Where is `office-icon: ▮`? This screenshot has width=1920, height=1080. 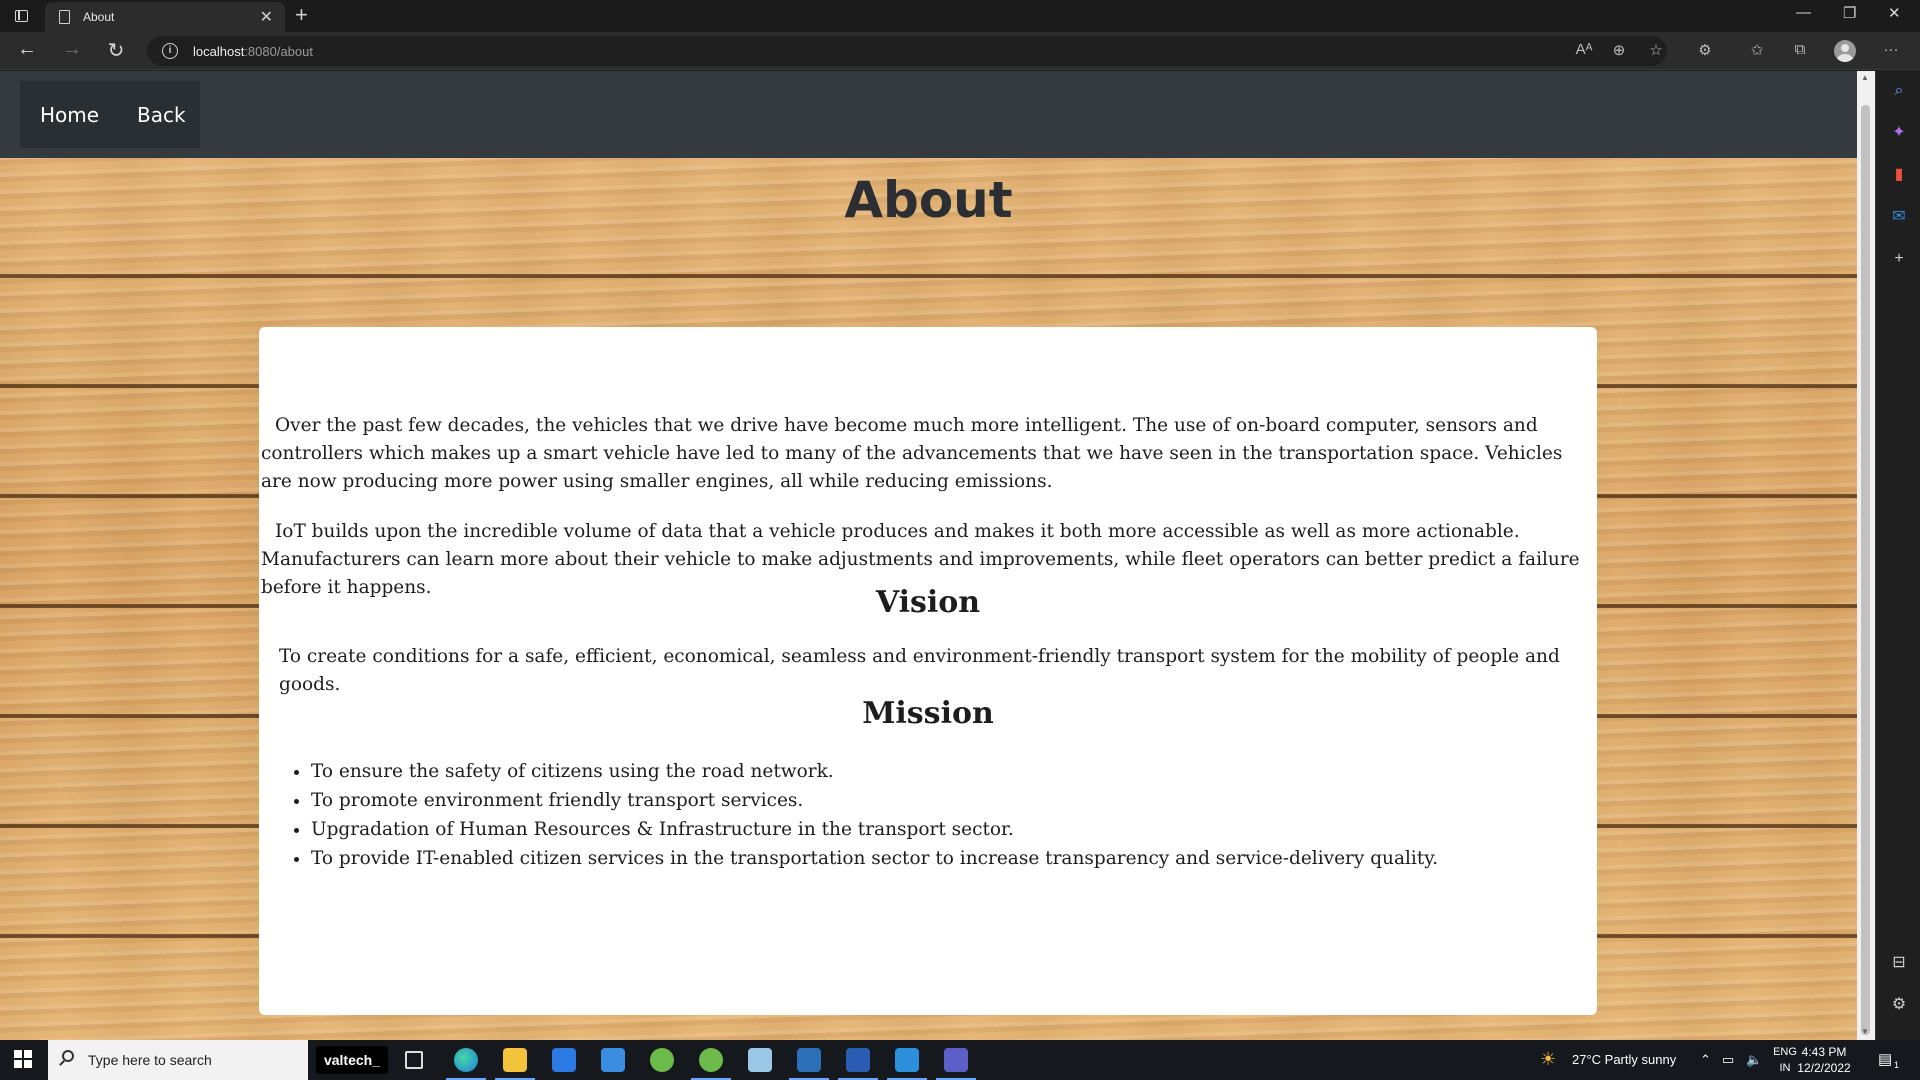 office-icon: ▮ is located at coordinates (1899, 175).